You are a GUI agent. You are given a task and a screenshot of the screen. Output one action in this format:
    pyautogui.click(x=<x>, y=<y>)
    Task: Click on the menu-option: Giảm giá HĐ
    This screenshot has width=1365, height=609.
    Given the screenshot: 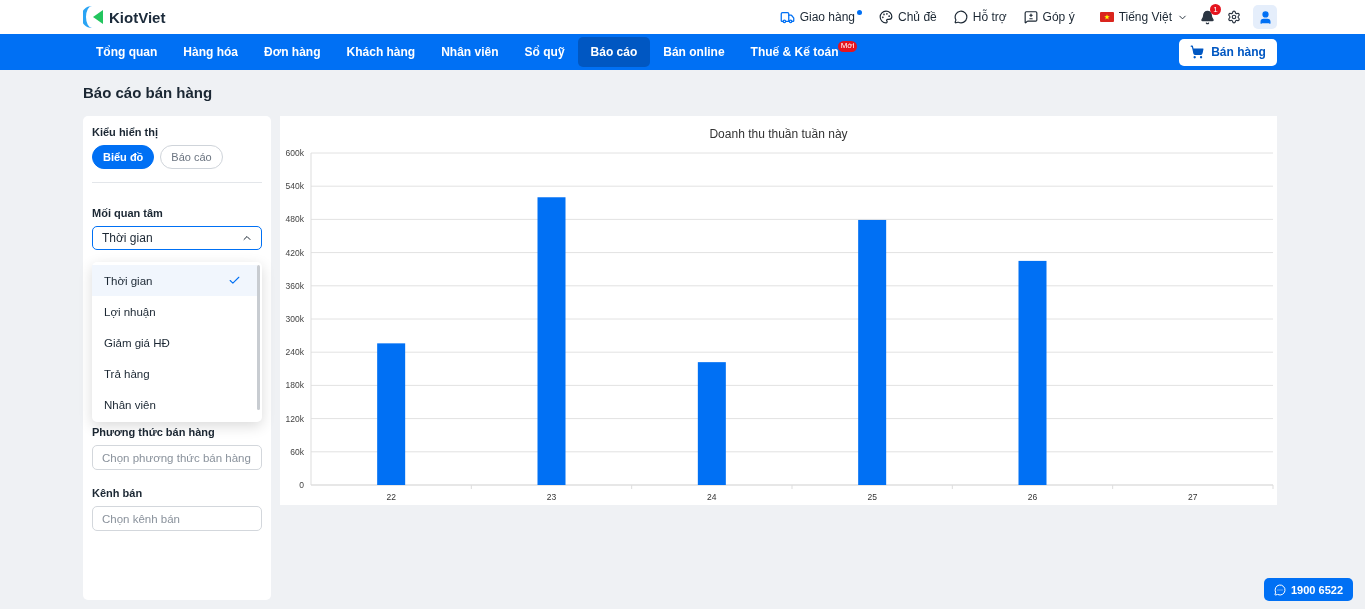 What is the action you would take?
    pyautogui.click(x=174, y=342)
    